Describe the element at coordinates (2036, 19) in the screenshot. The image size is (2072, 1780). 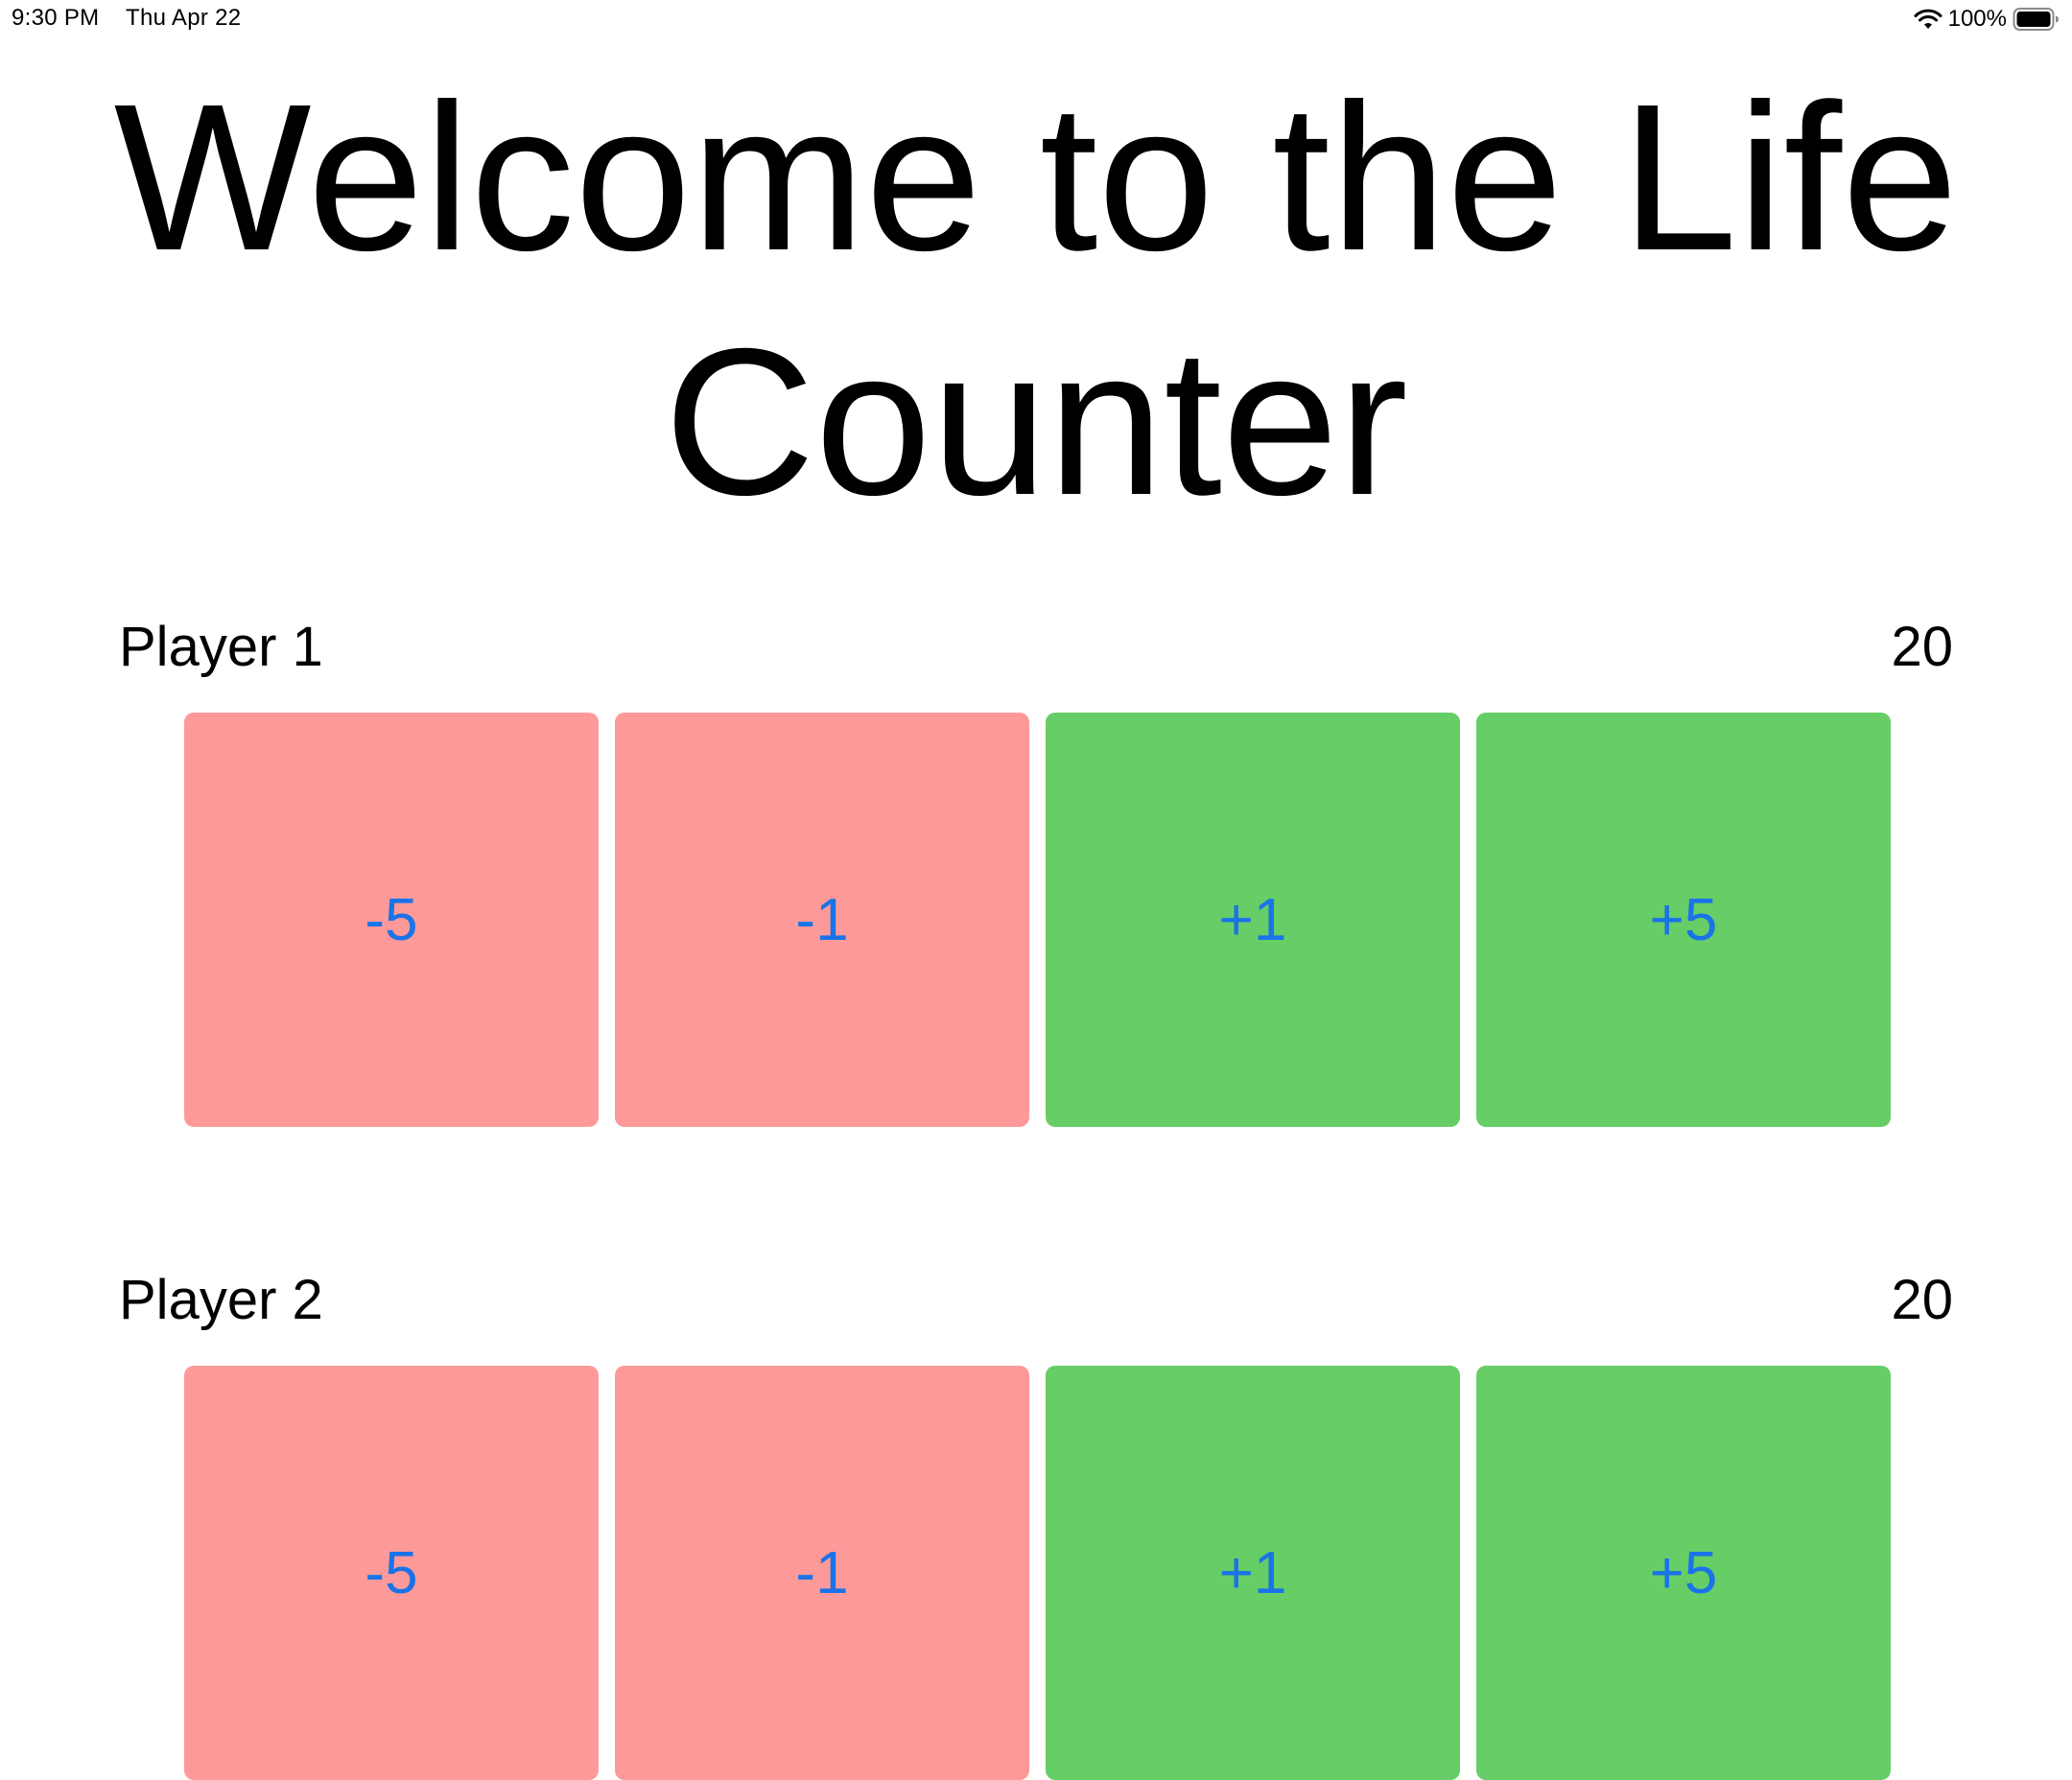
I see `battery-icon` at that location.